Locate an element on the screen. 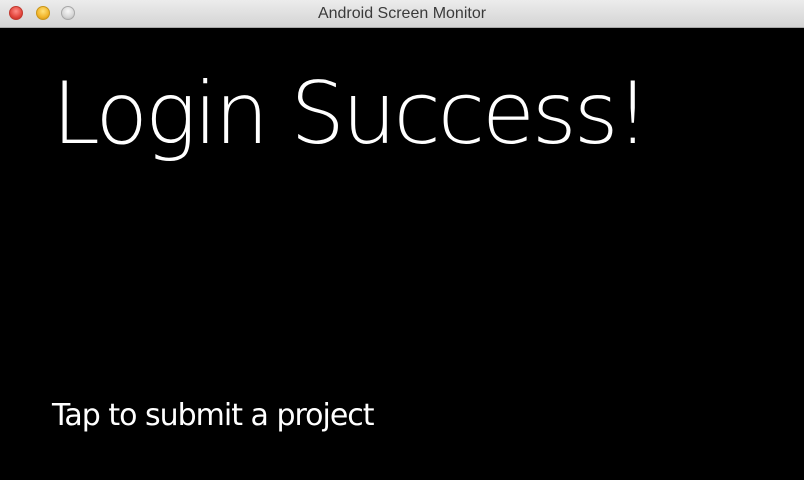 This screenshot has height=480, width=804. title-bar: Android Screen Monitor is located at coordinates (402, 14).